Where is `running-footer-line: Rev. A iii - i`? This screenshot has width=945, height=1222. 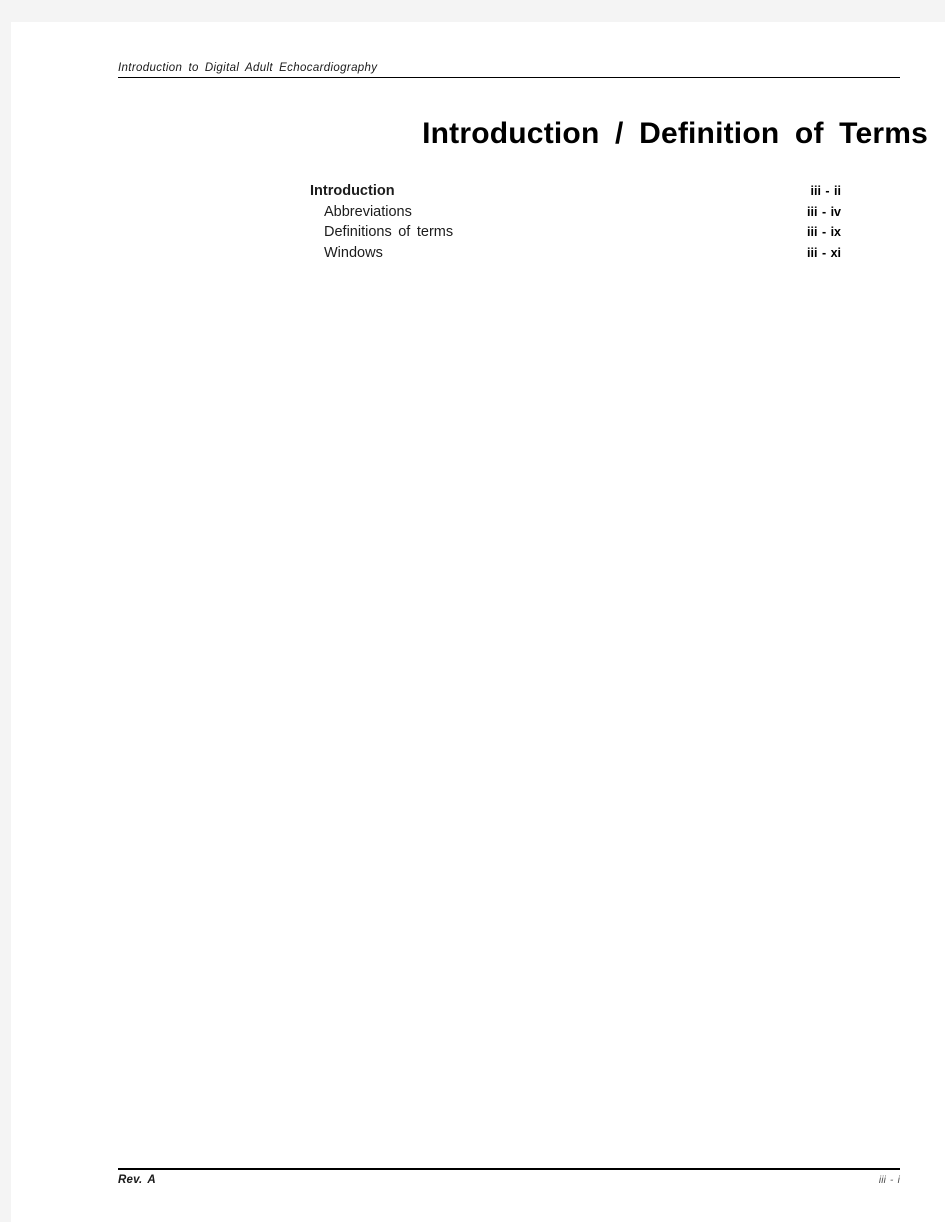
running-footer-line: Rev. A iii - i is located at coordinates (509, 1180).